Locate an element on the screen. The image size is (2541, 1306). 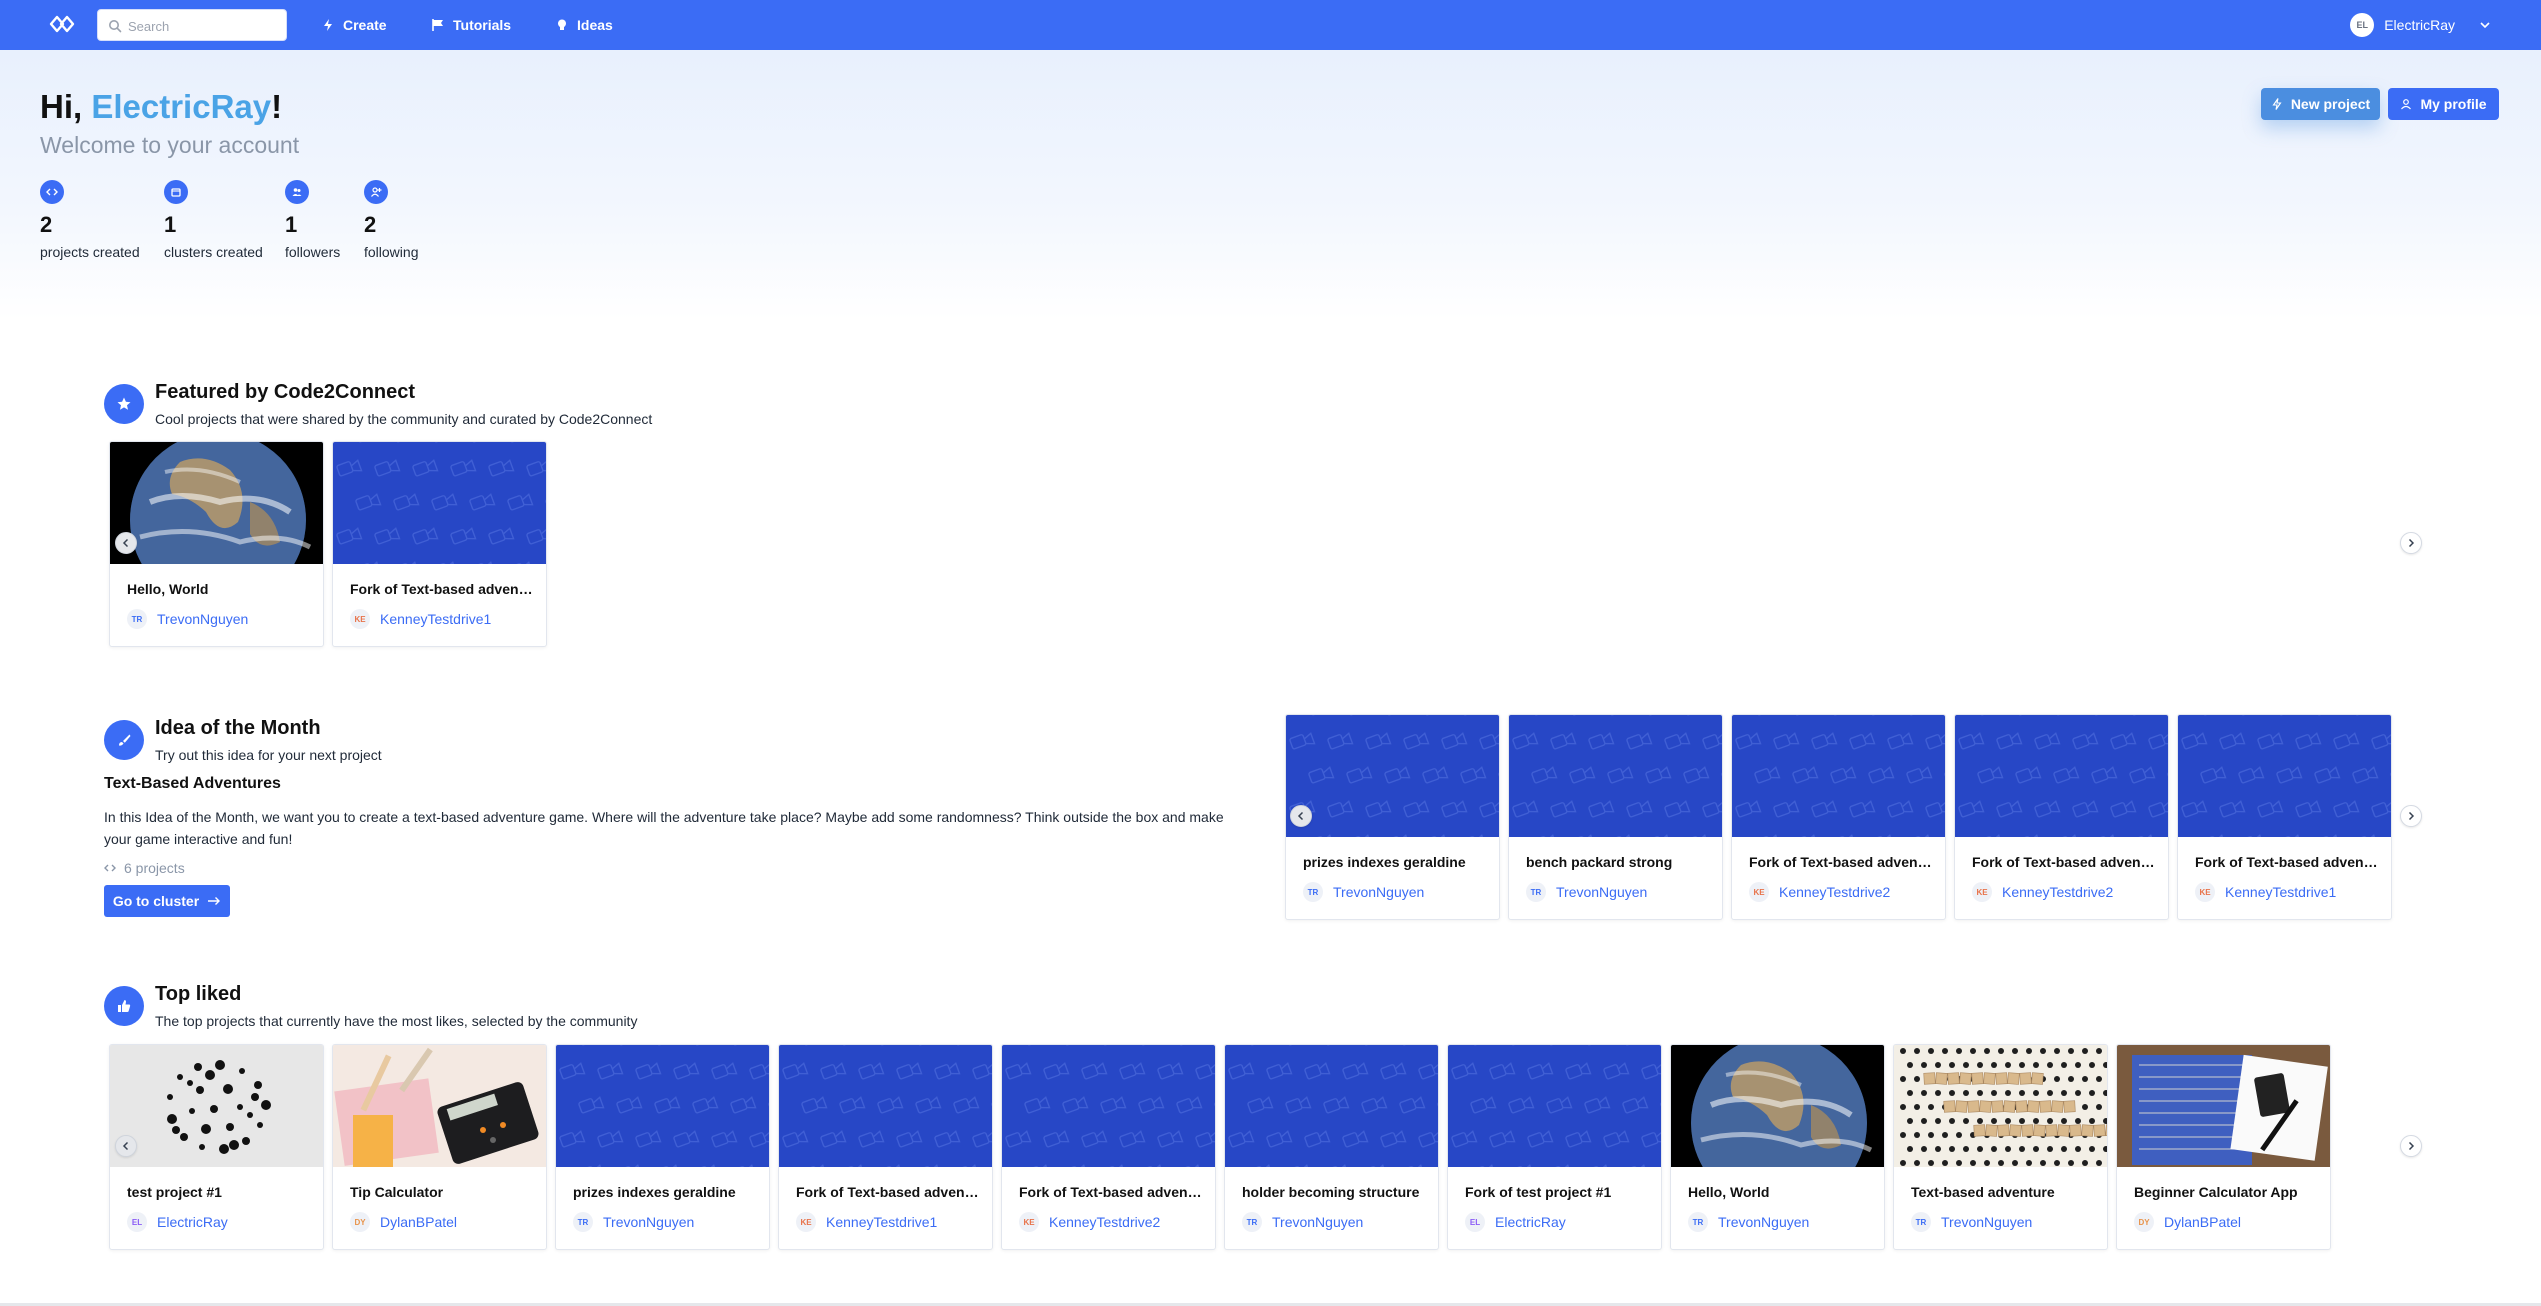
stat-label: following is located at coordinates (391, 252).